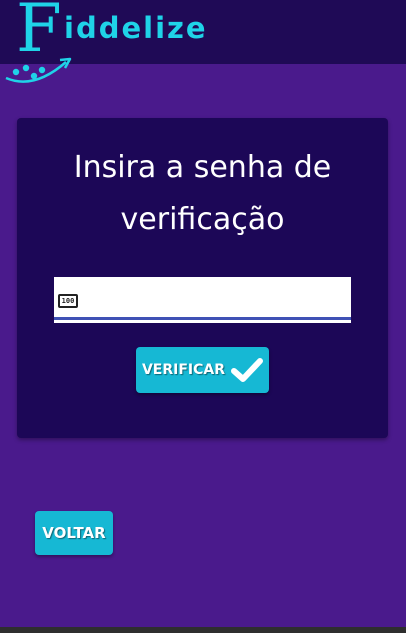 The image size is (406, 633). I want to click on card-title-line-2: verificação, so click(202, 219).